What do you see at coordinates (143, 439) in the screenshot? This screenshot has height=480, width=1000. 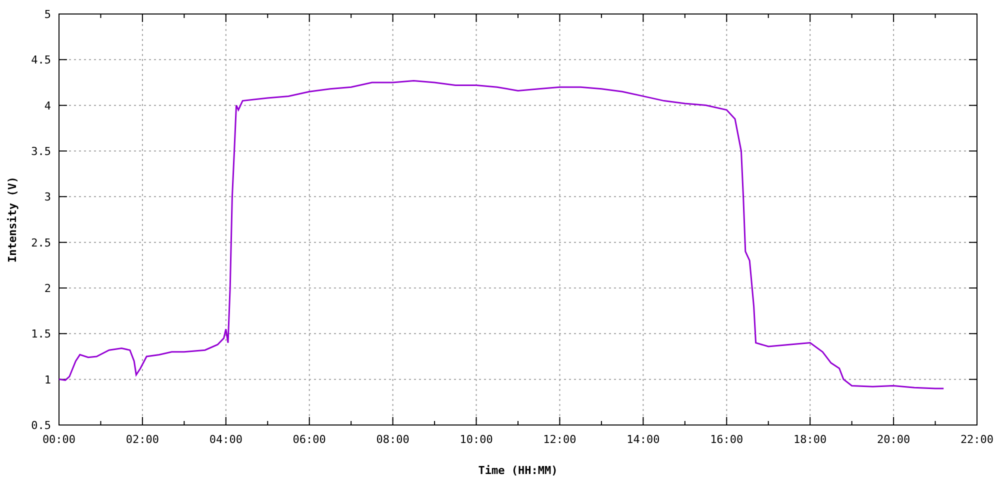 I see `x-tick-label: 02:00` at bounding box center [143, 439].